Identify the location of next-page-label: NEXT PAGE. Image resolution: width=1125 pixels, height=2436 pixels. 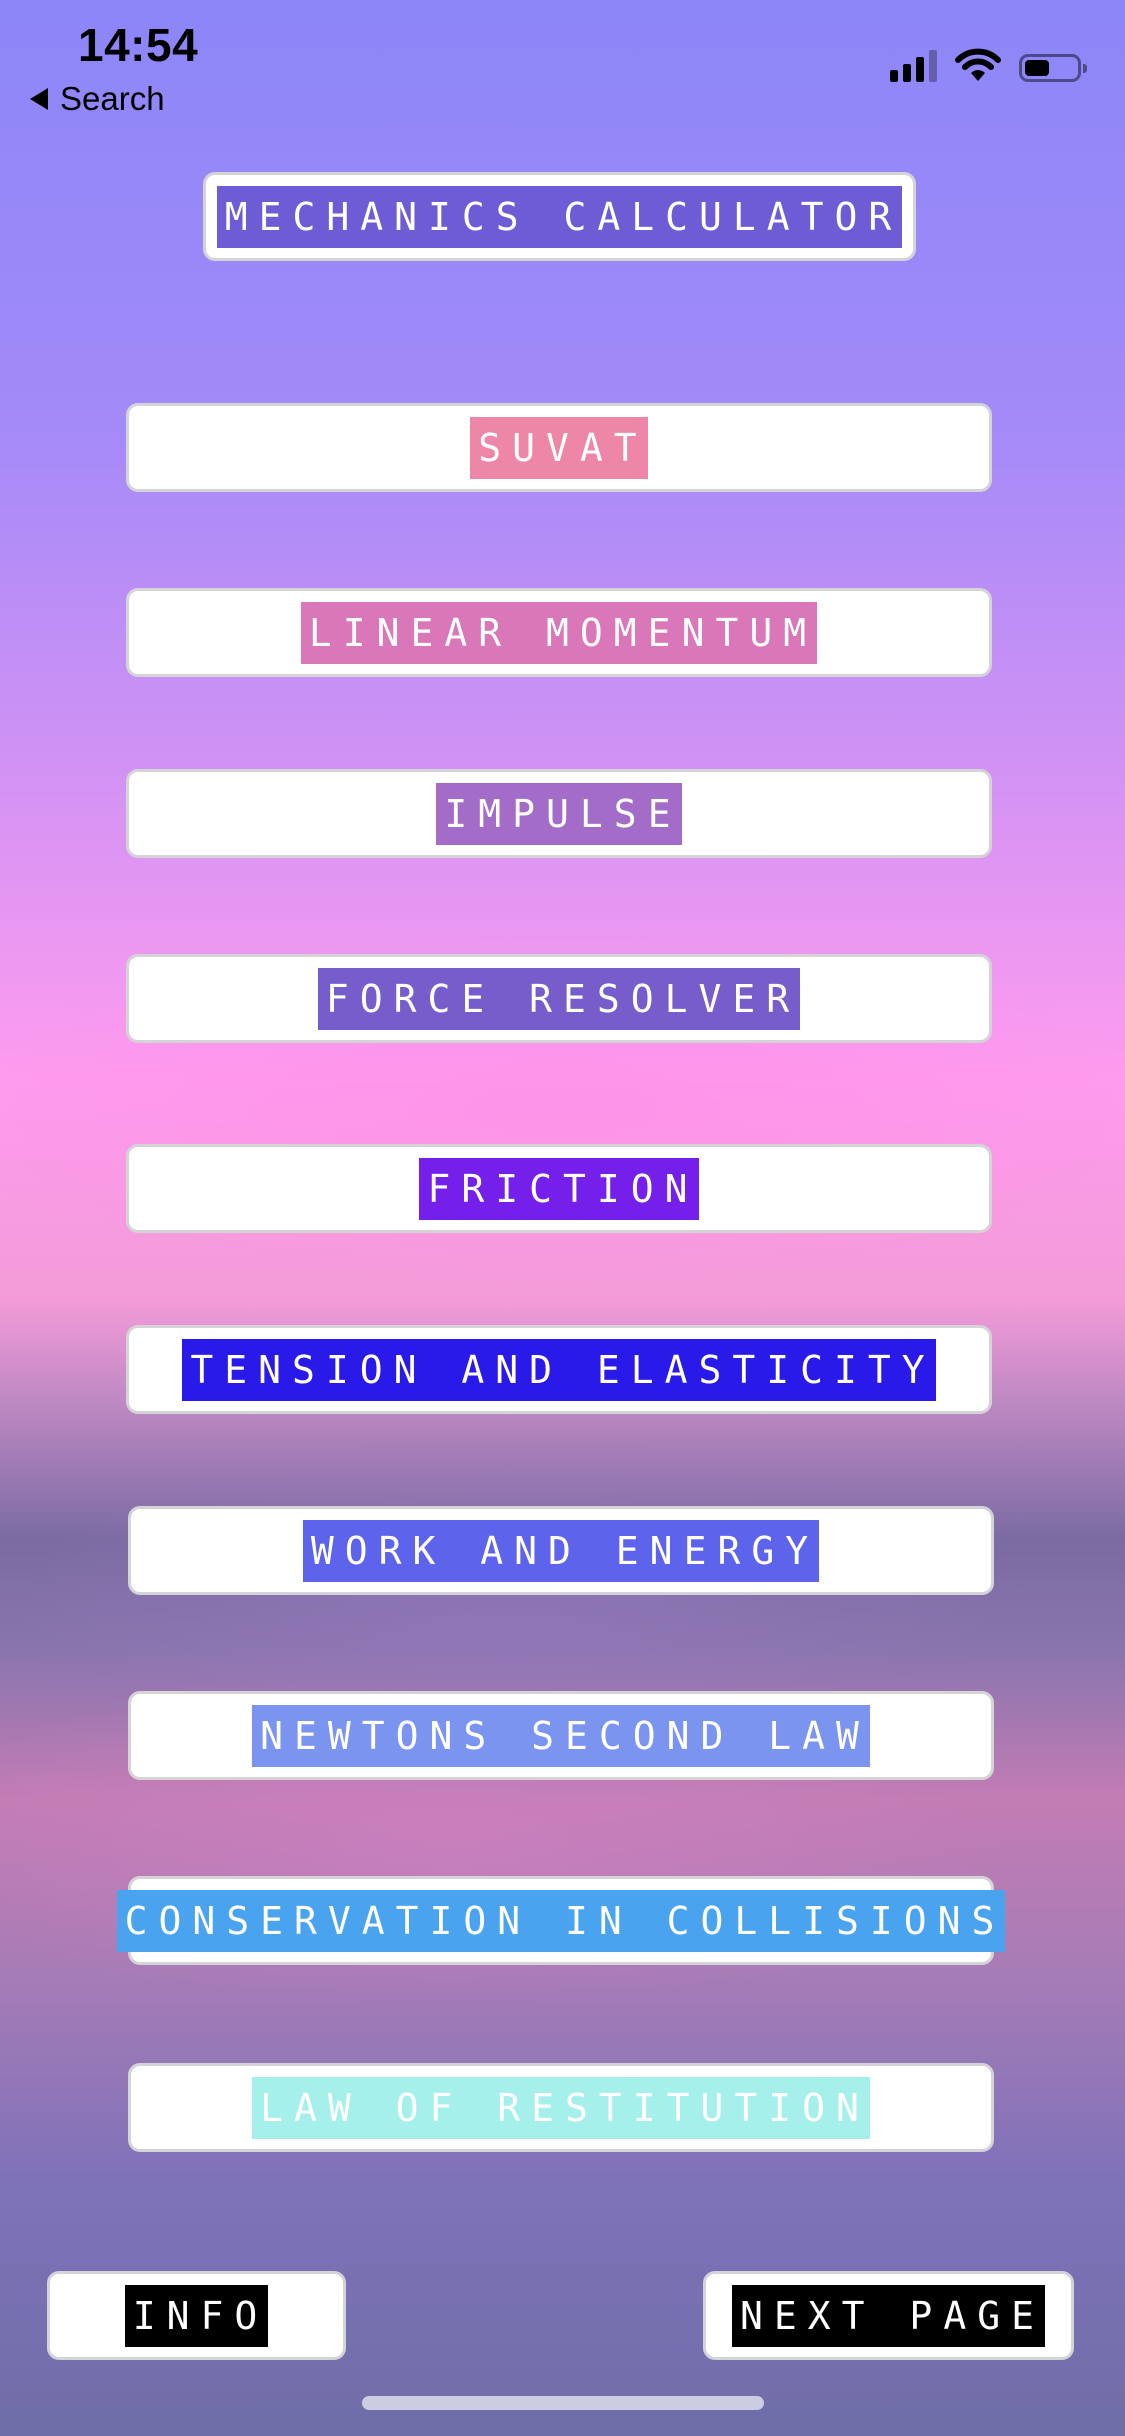
(888, 2315).